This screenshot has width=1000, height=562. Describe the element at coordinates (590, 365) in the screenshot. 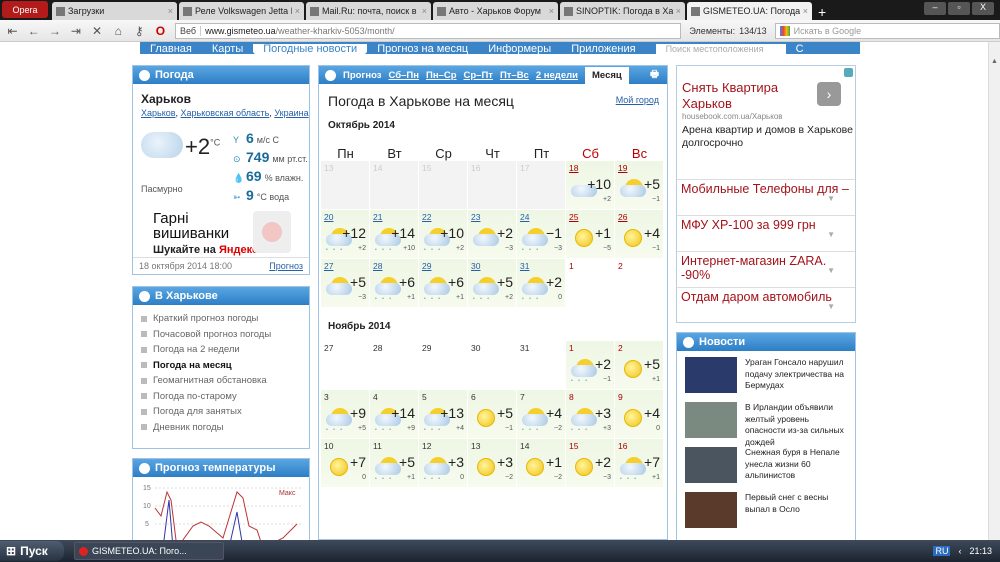

I see `day-cell: 1 • • • +2 −1` at that location.